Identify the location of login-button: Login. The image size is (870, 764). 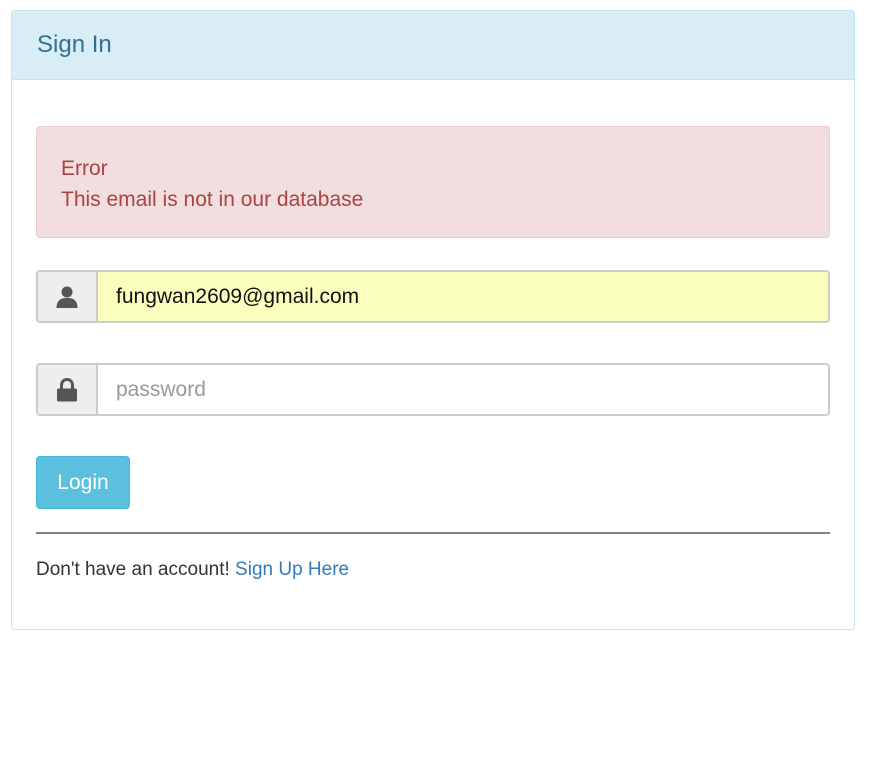
(83, 482).